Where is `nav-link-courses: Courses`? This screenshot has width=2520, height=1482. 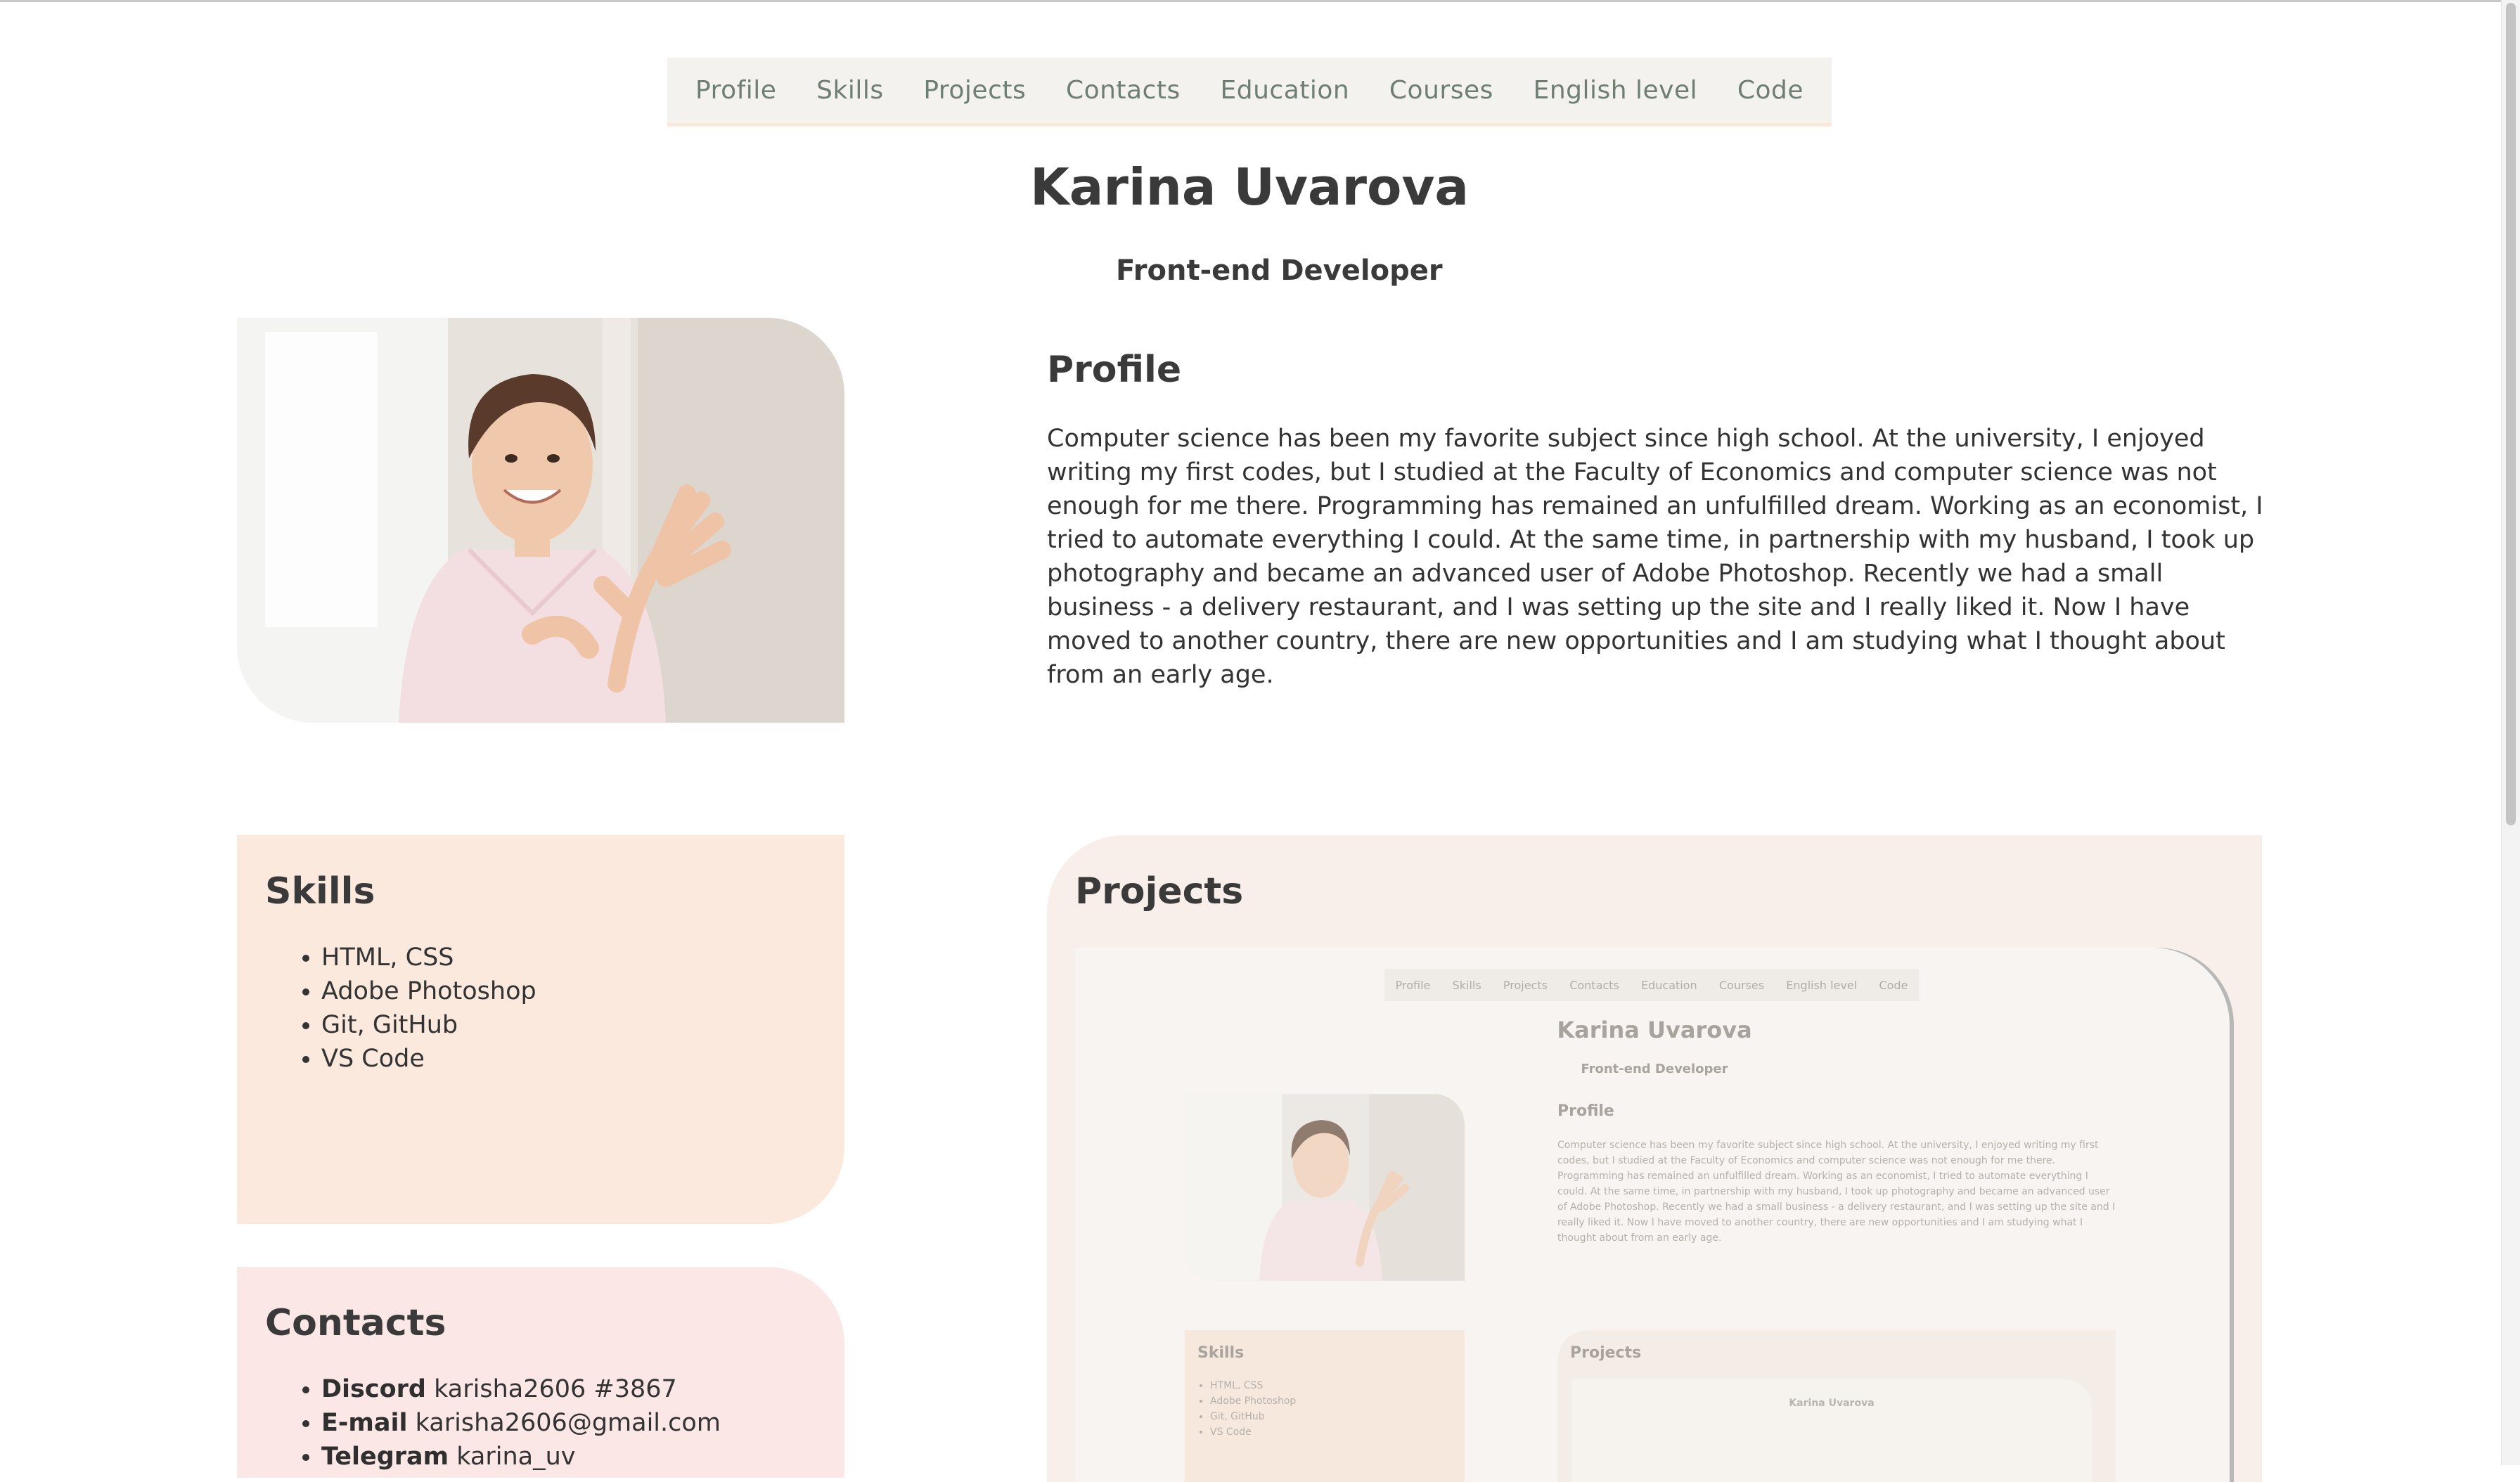 nav-link-courses: Courses is located at coordinates (1441, 91).